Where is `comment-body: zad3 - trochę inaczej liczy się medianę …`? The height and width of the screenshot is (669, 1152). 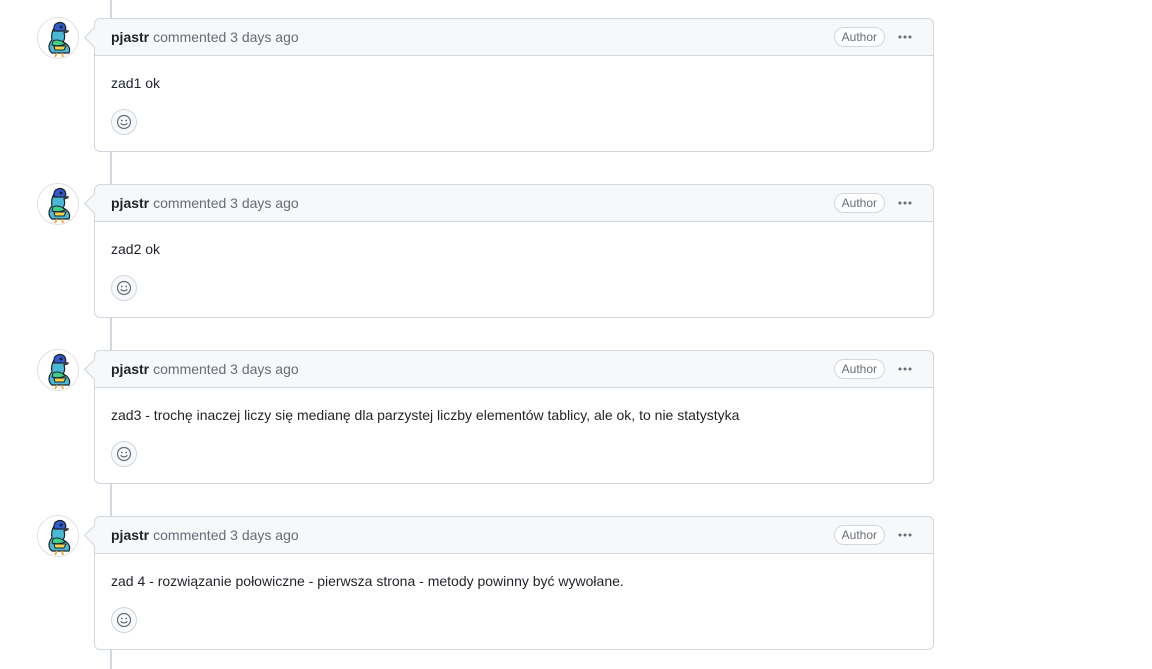 comment-body: zad3 - trochę inaczej liczy się medianę … is located at coordinates (425, 415).